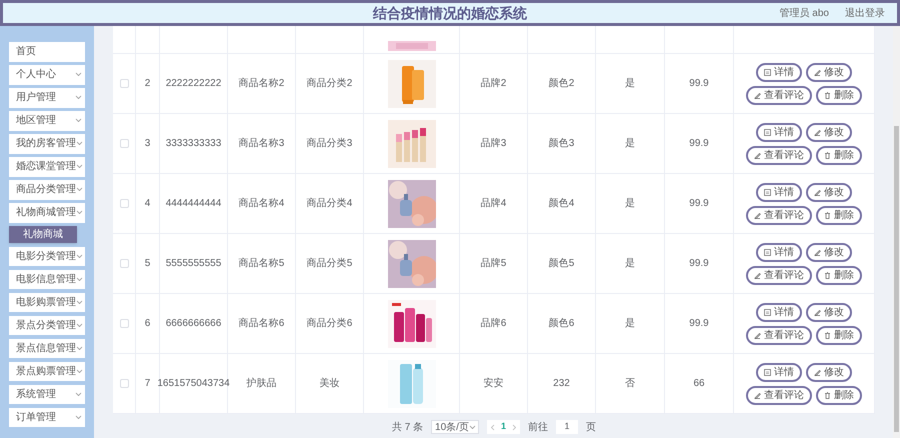  I want to click on table-cell-text: 商品名称6, so click(261, 323).